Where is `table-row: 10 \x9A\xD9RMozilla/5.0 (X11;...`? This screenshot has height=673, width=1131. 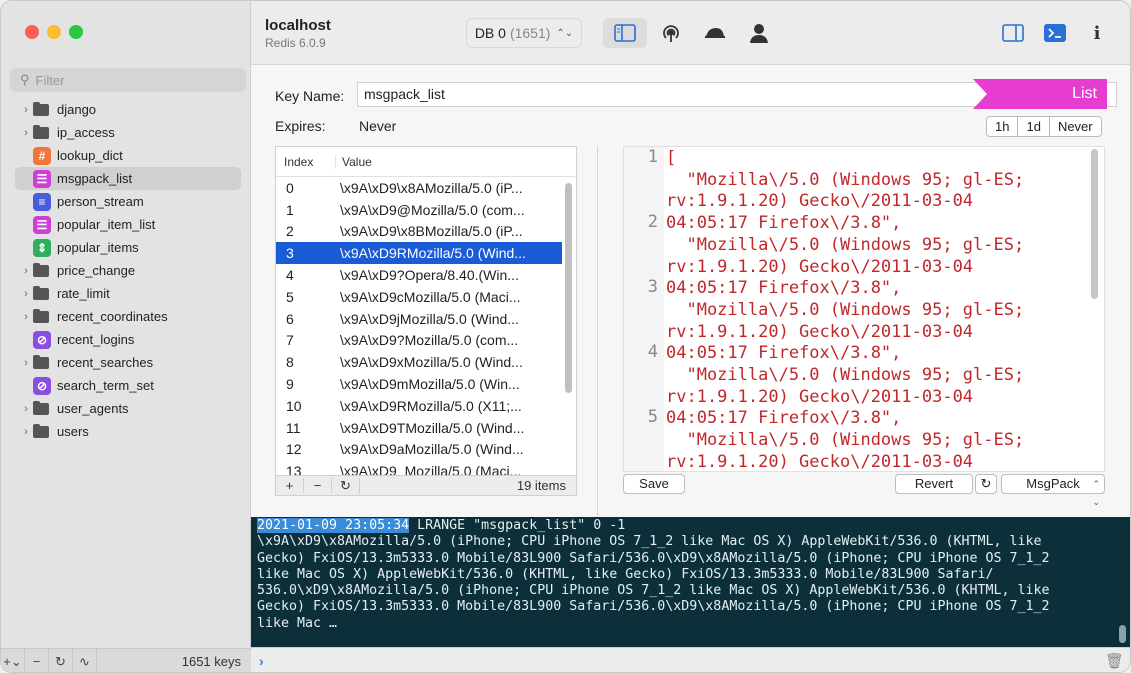 table-row: 10 \x9A\xD9RMozilla/5.0 (X11;... is located at coordinates (419, 406).